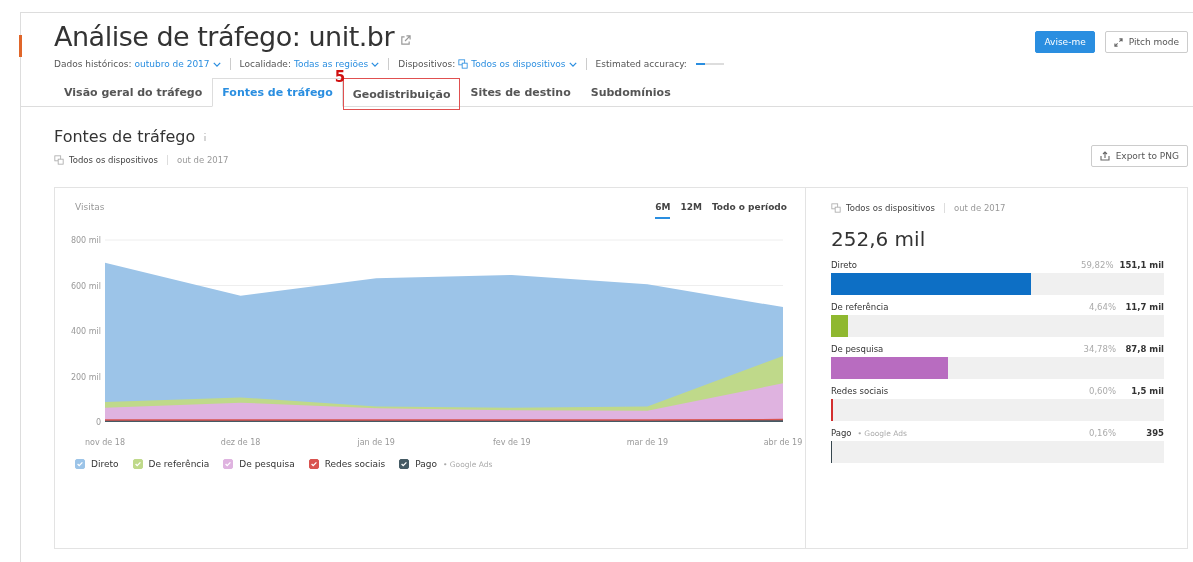 Image resolution: width=1193 pixels, height=562 pixels. Describe the element at coordinates (90, 208) in the screenshot. I see `axis-title: Visitas` at that location.